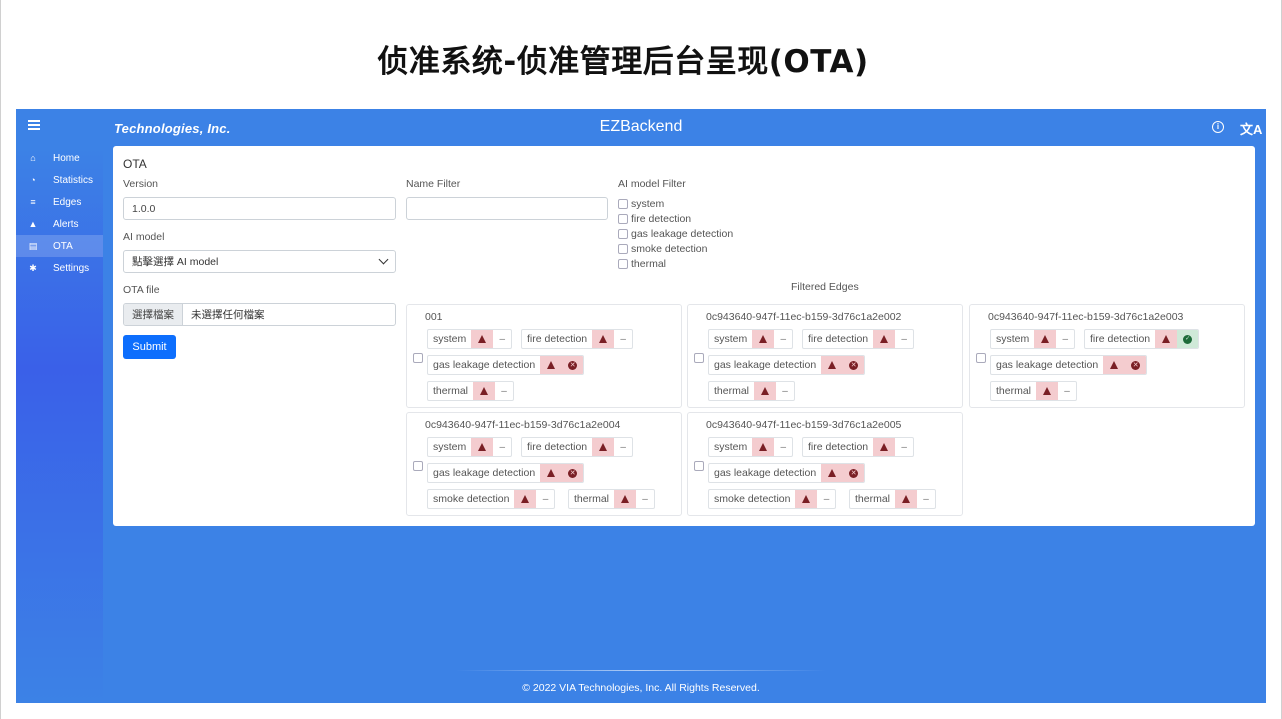  I want to click on ai-model-select: 點擊選擇 AI model, so click(259, 261).